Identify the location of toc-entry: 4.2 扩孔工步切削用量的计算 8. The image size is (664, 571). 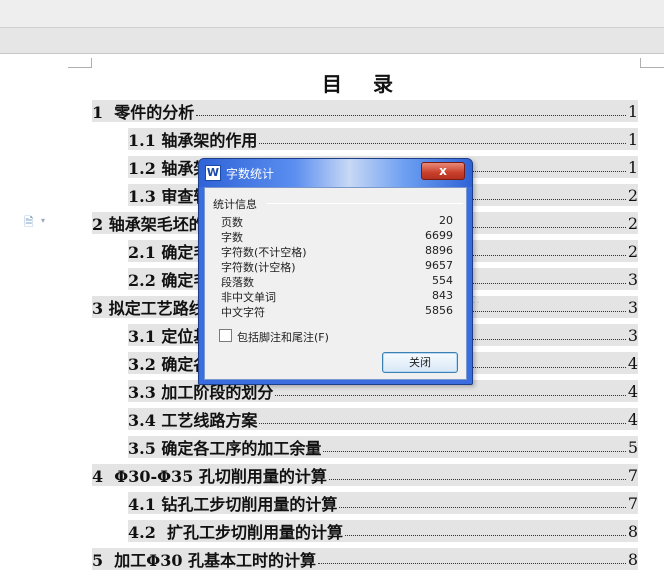
(383, 531).